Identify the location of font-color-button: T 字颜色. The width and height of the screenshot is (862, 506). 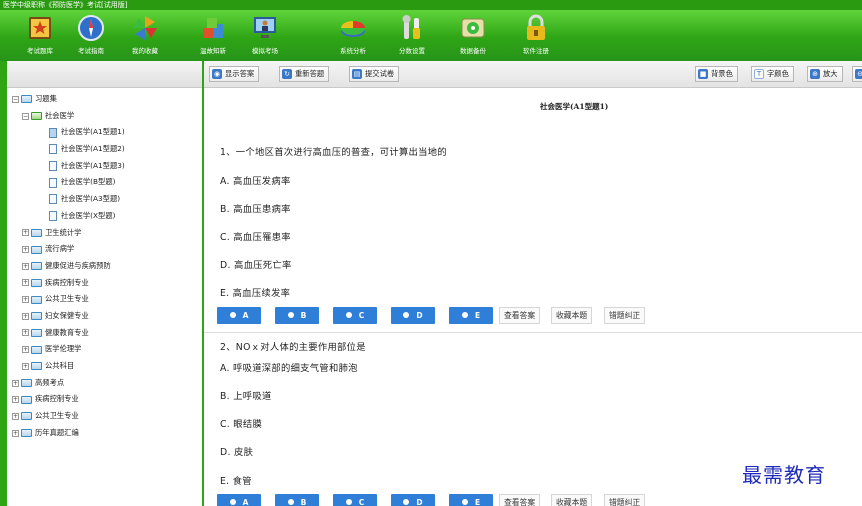
(772, 74).